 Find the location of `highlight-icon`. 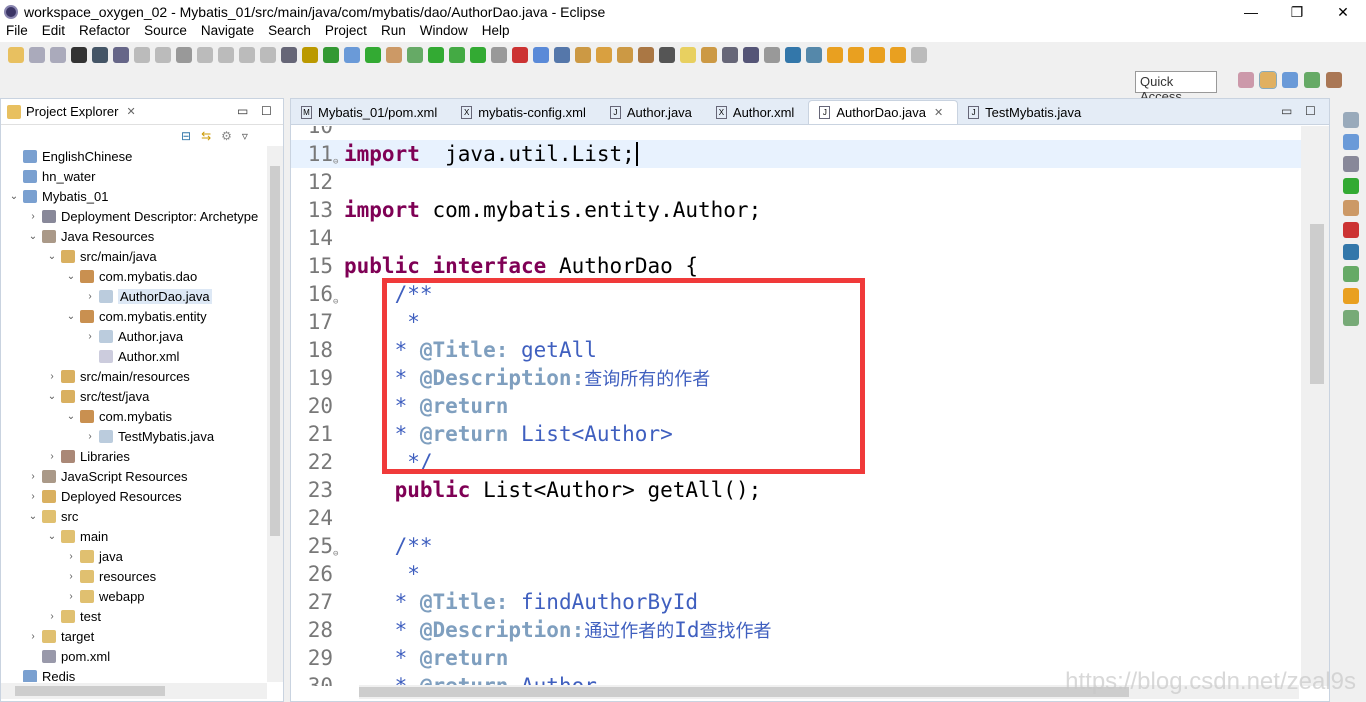

highlight-icon is located at coordinates (688, 55).